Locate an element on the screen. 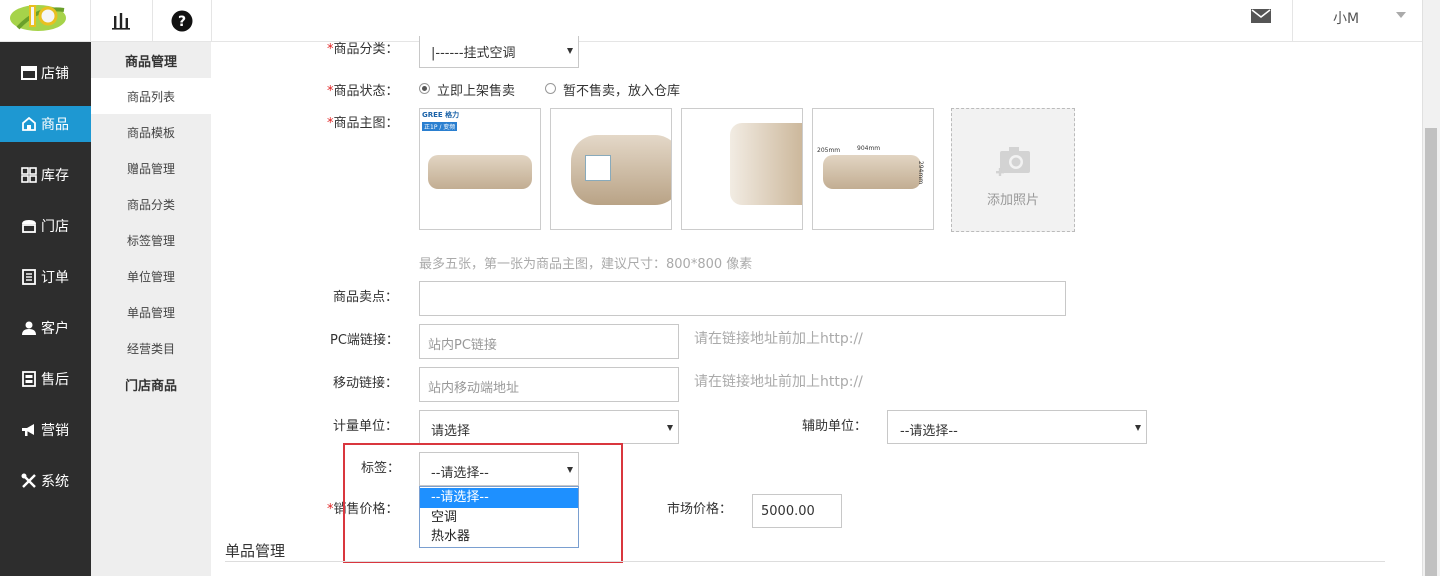  dimension-height-label: 294mm is located at coordinates (921, 172).